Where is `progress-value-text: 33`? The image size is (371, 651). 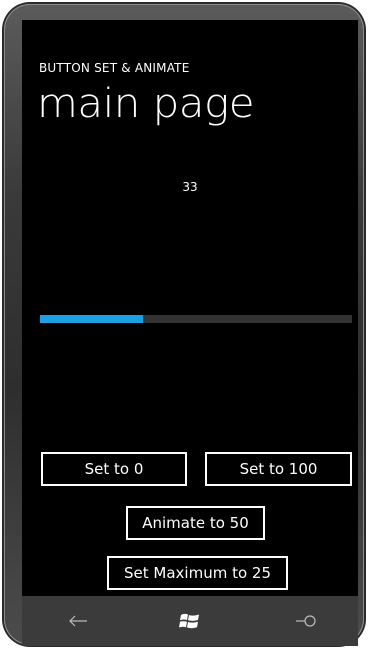 progress-value-text: 33 is located at coordinates (190, 187).